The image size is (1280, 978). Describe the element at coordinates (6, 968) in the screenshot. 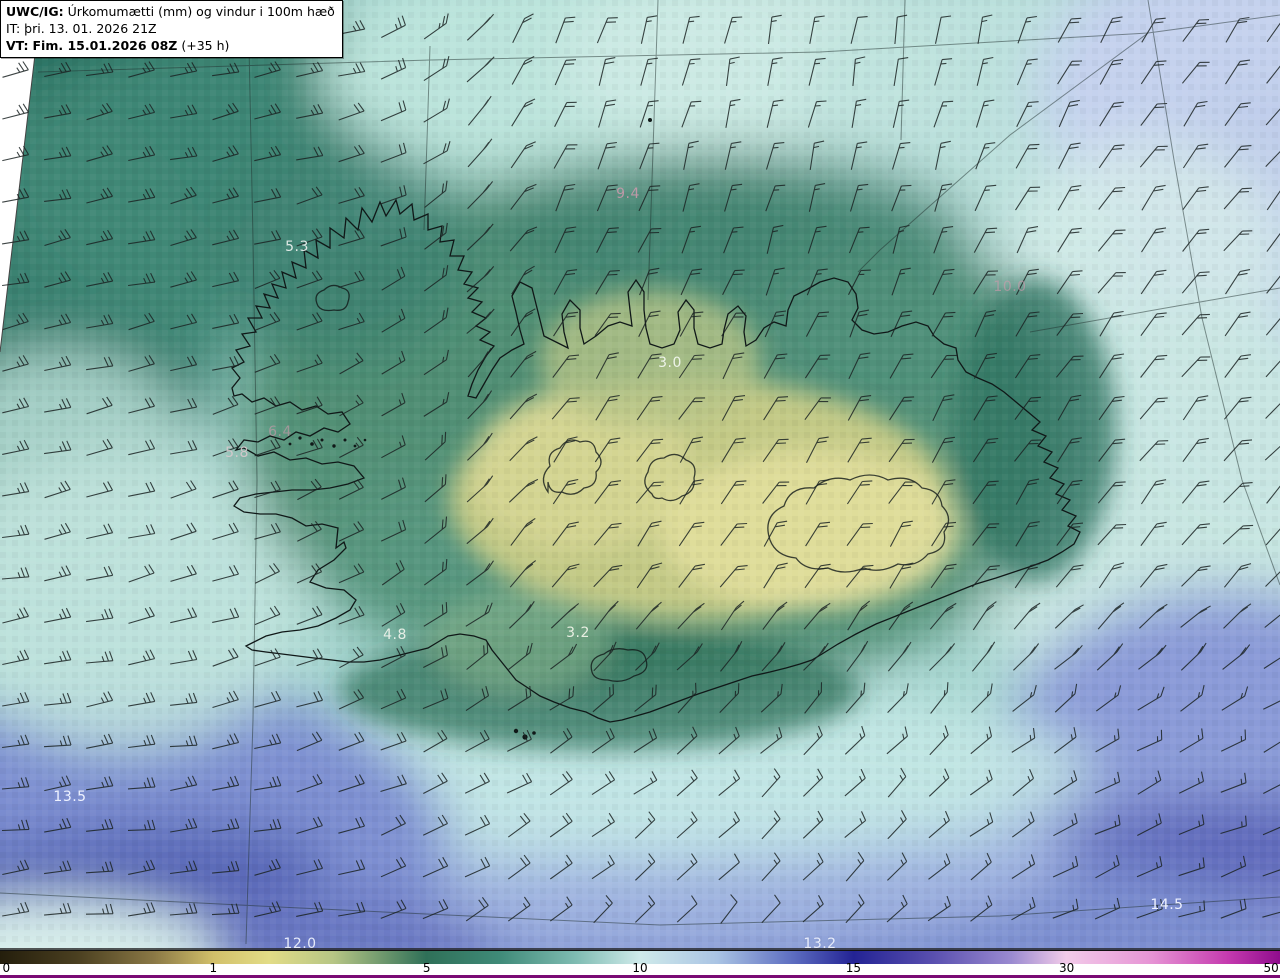

I see `colorbar-tick-label: 0` at that location.